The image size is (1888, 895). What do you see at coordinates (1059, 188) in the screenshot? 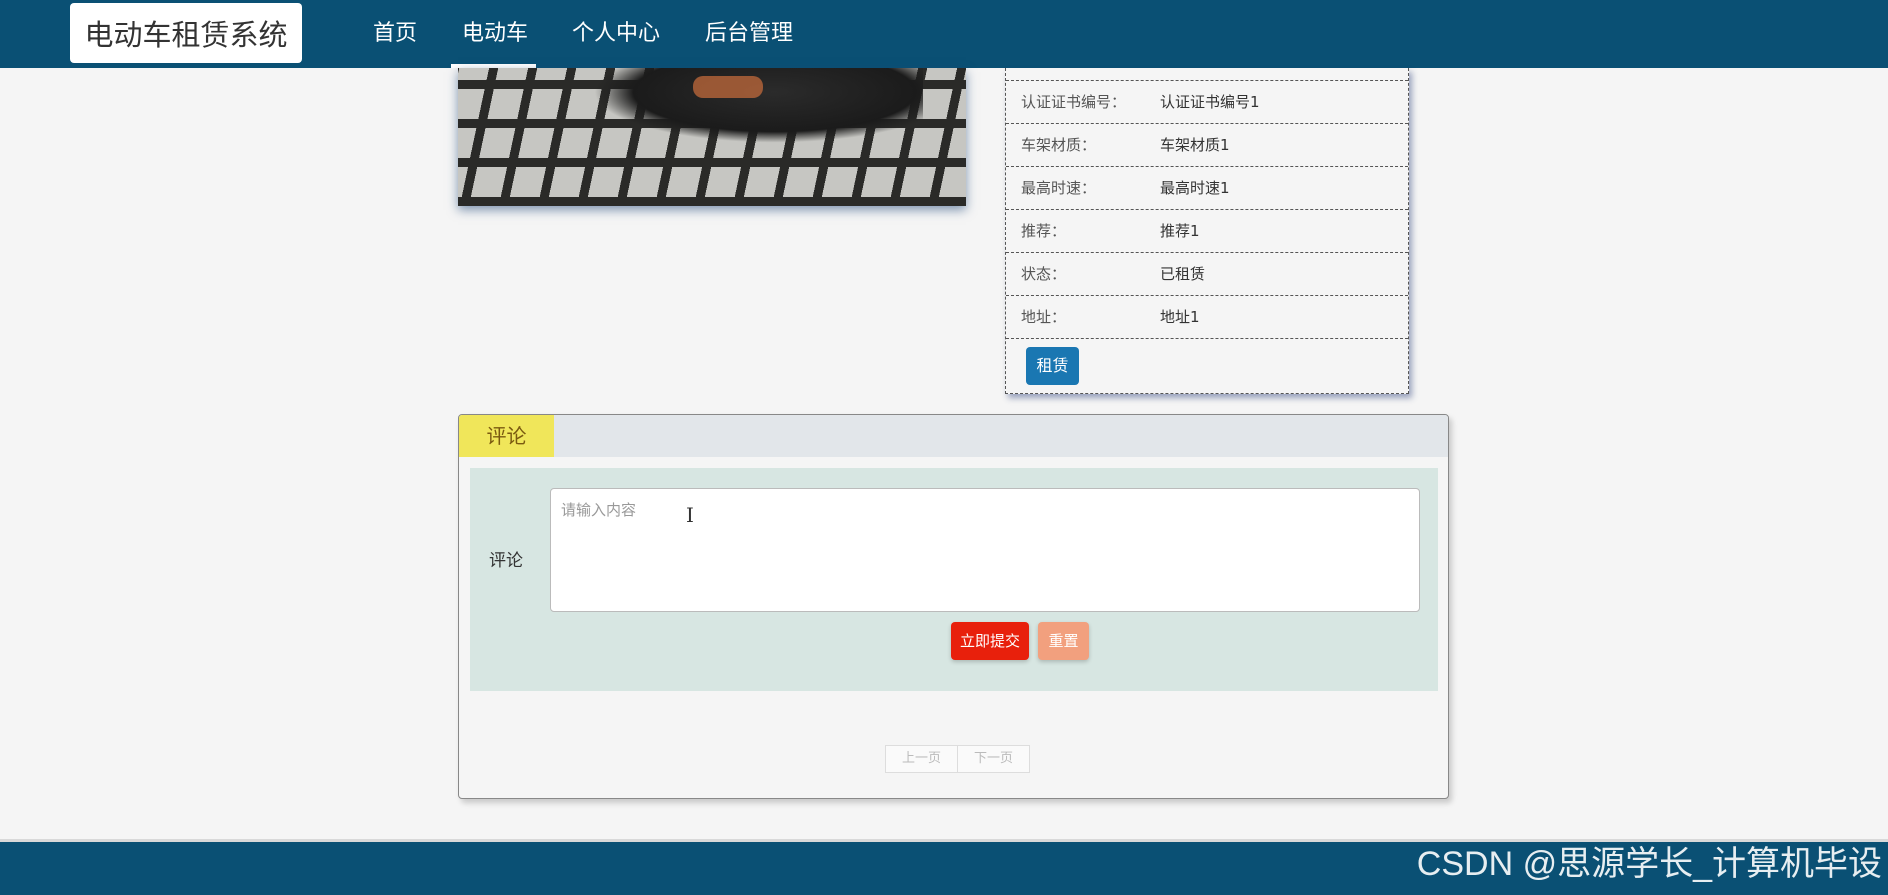
I see `info-key: 最高时速：` at bounding box center [1059, 188].